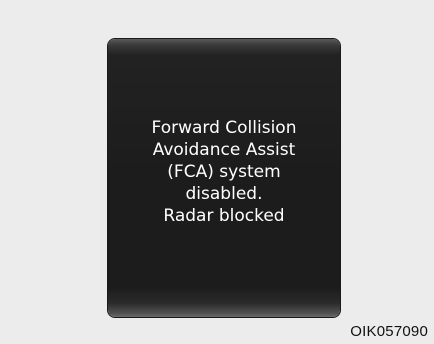  What do you see at coordinates (224, 194) in the screenshot?
I see `message-line-4: disabled.` at bounding box center [224, 194].